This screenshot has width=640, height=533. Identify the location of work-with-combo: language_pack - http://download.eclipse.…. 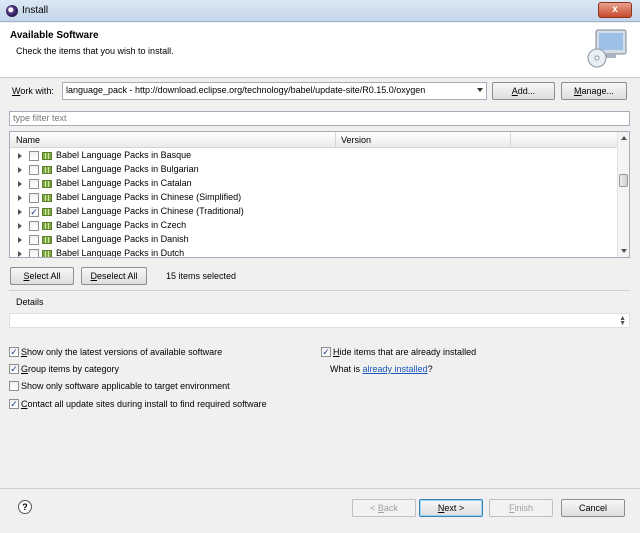
(274, 91).